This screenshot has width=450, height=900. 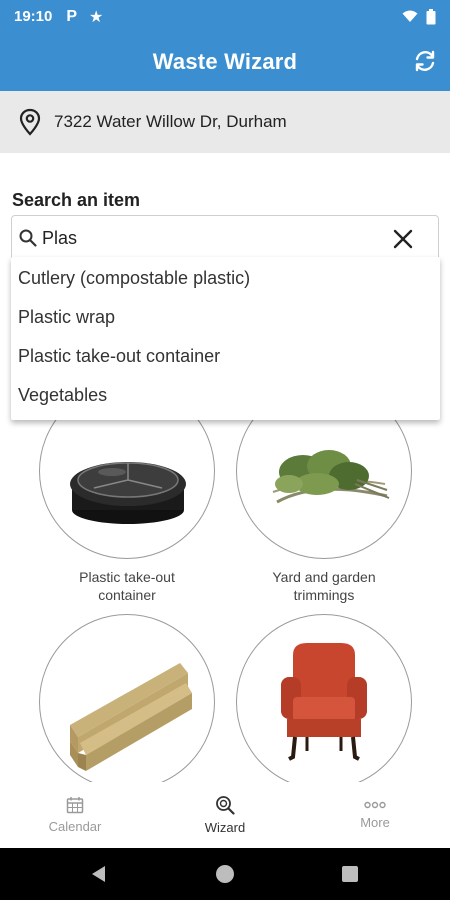 What do you see at coordinates (76, 200) in the screenshot?
I see `search-label: Search an item` at bounding box center [76, 200].